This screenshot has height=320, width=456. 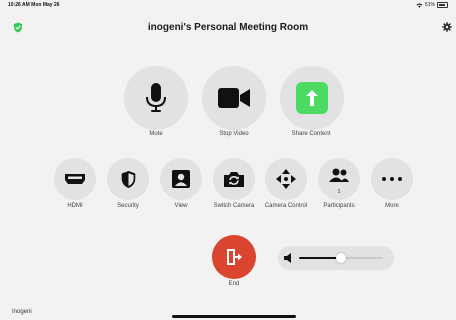 I want to click on camera-control-button, so click(x=286, y=179).